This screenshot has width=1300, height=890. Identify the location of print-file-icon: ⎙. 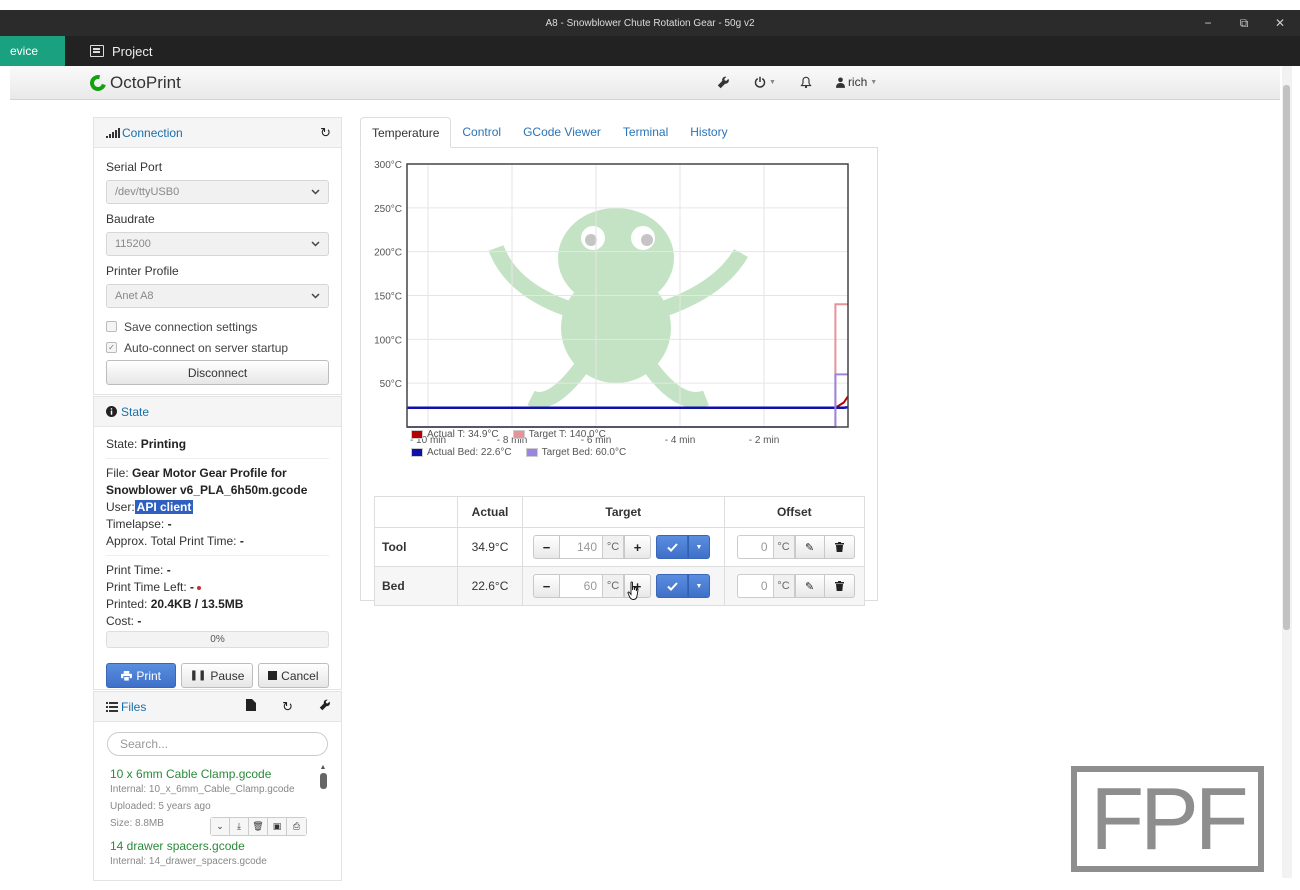
(296, 826).